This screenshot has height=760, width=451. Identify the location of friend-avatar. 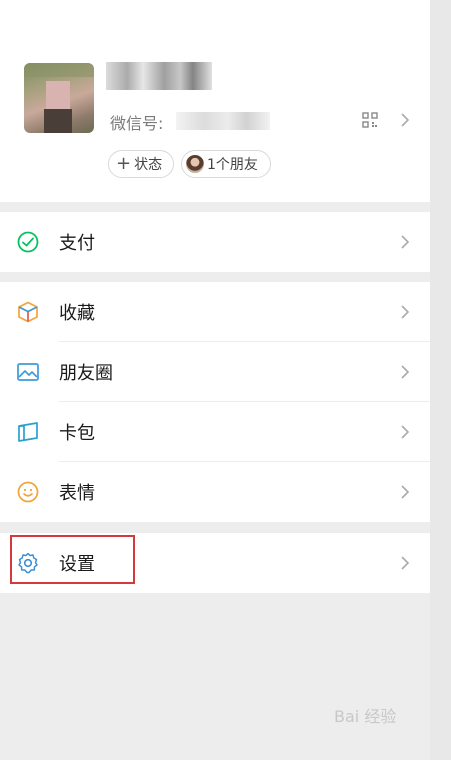
(195, 164).